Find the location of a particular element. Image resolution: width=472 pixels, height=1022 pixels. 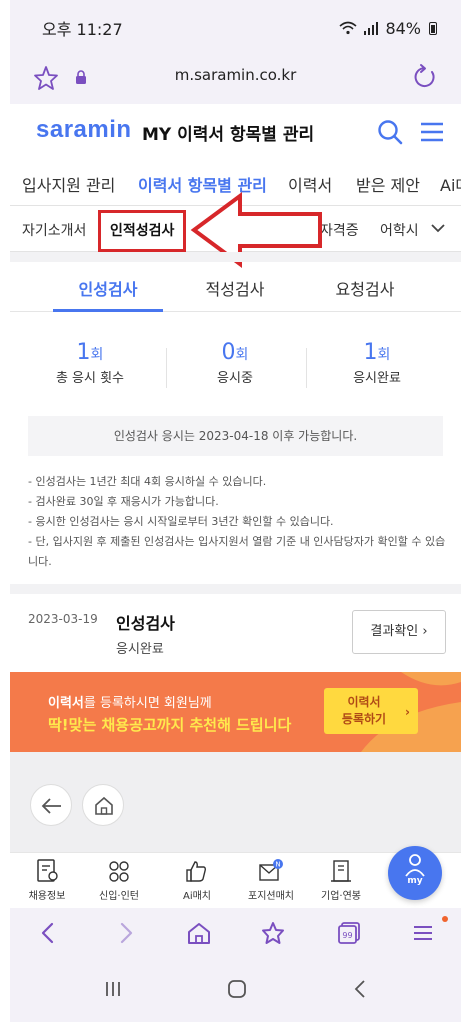

nav-company-salary: 기업·연봉 is located at coordinates (341, 879).